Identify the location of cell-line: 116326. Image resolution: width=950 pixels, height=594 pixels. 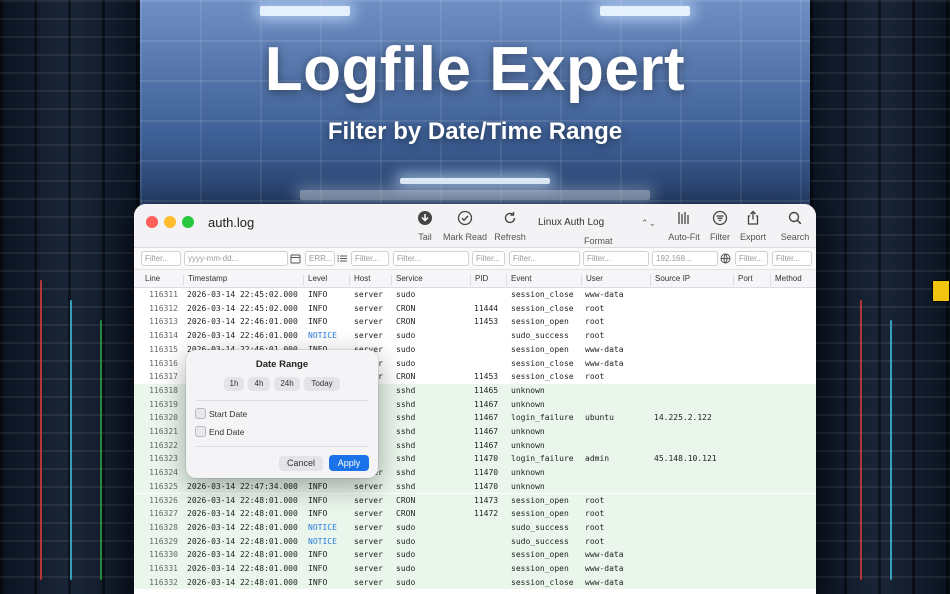
(163, 500).